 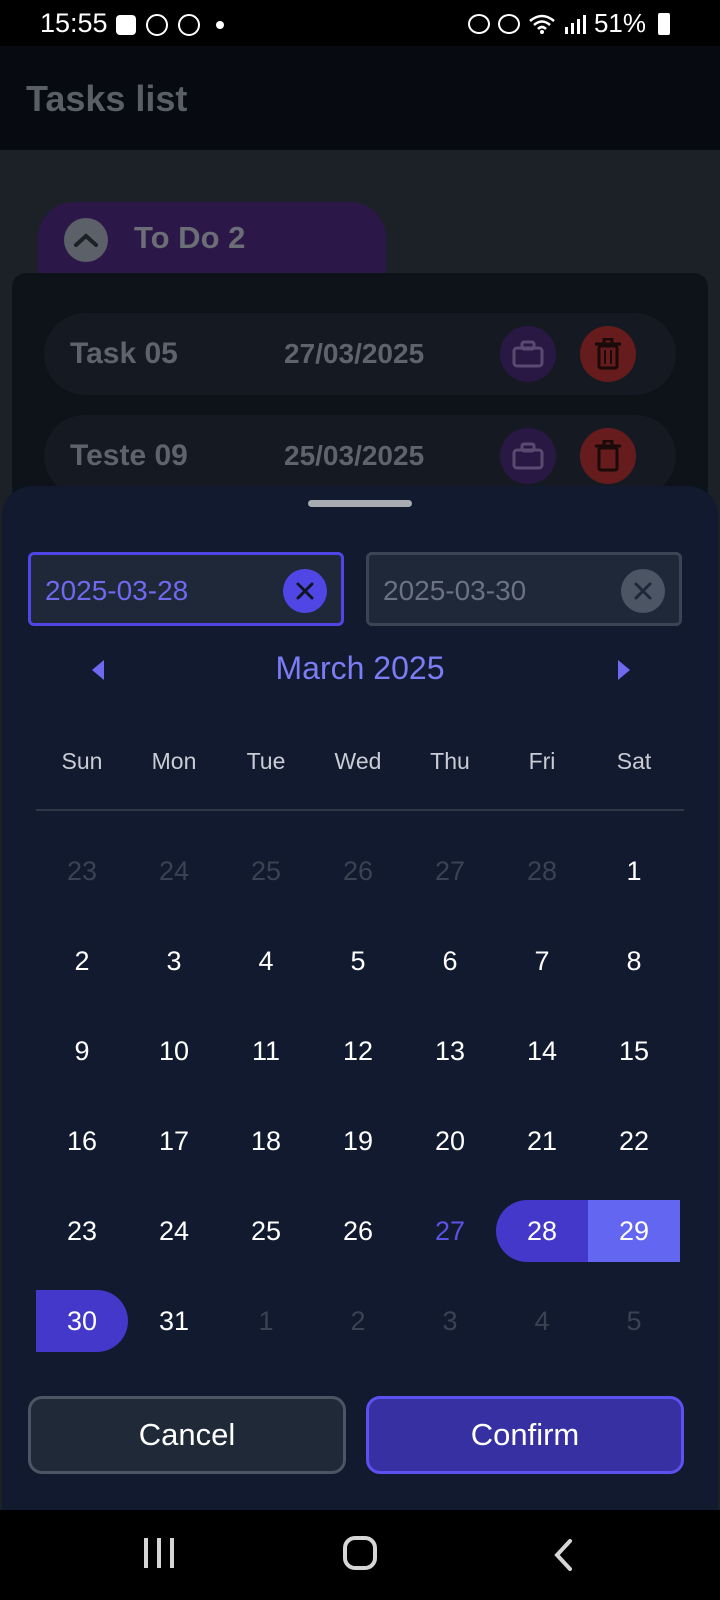 What do you see at coordinates (74, 23) in the screenshot?
I see `status-time: 15:55` at bounding box center [74, 23].